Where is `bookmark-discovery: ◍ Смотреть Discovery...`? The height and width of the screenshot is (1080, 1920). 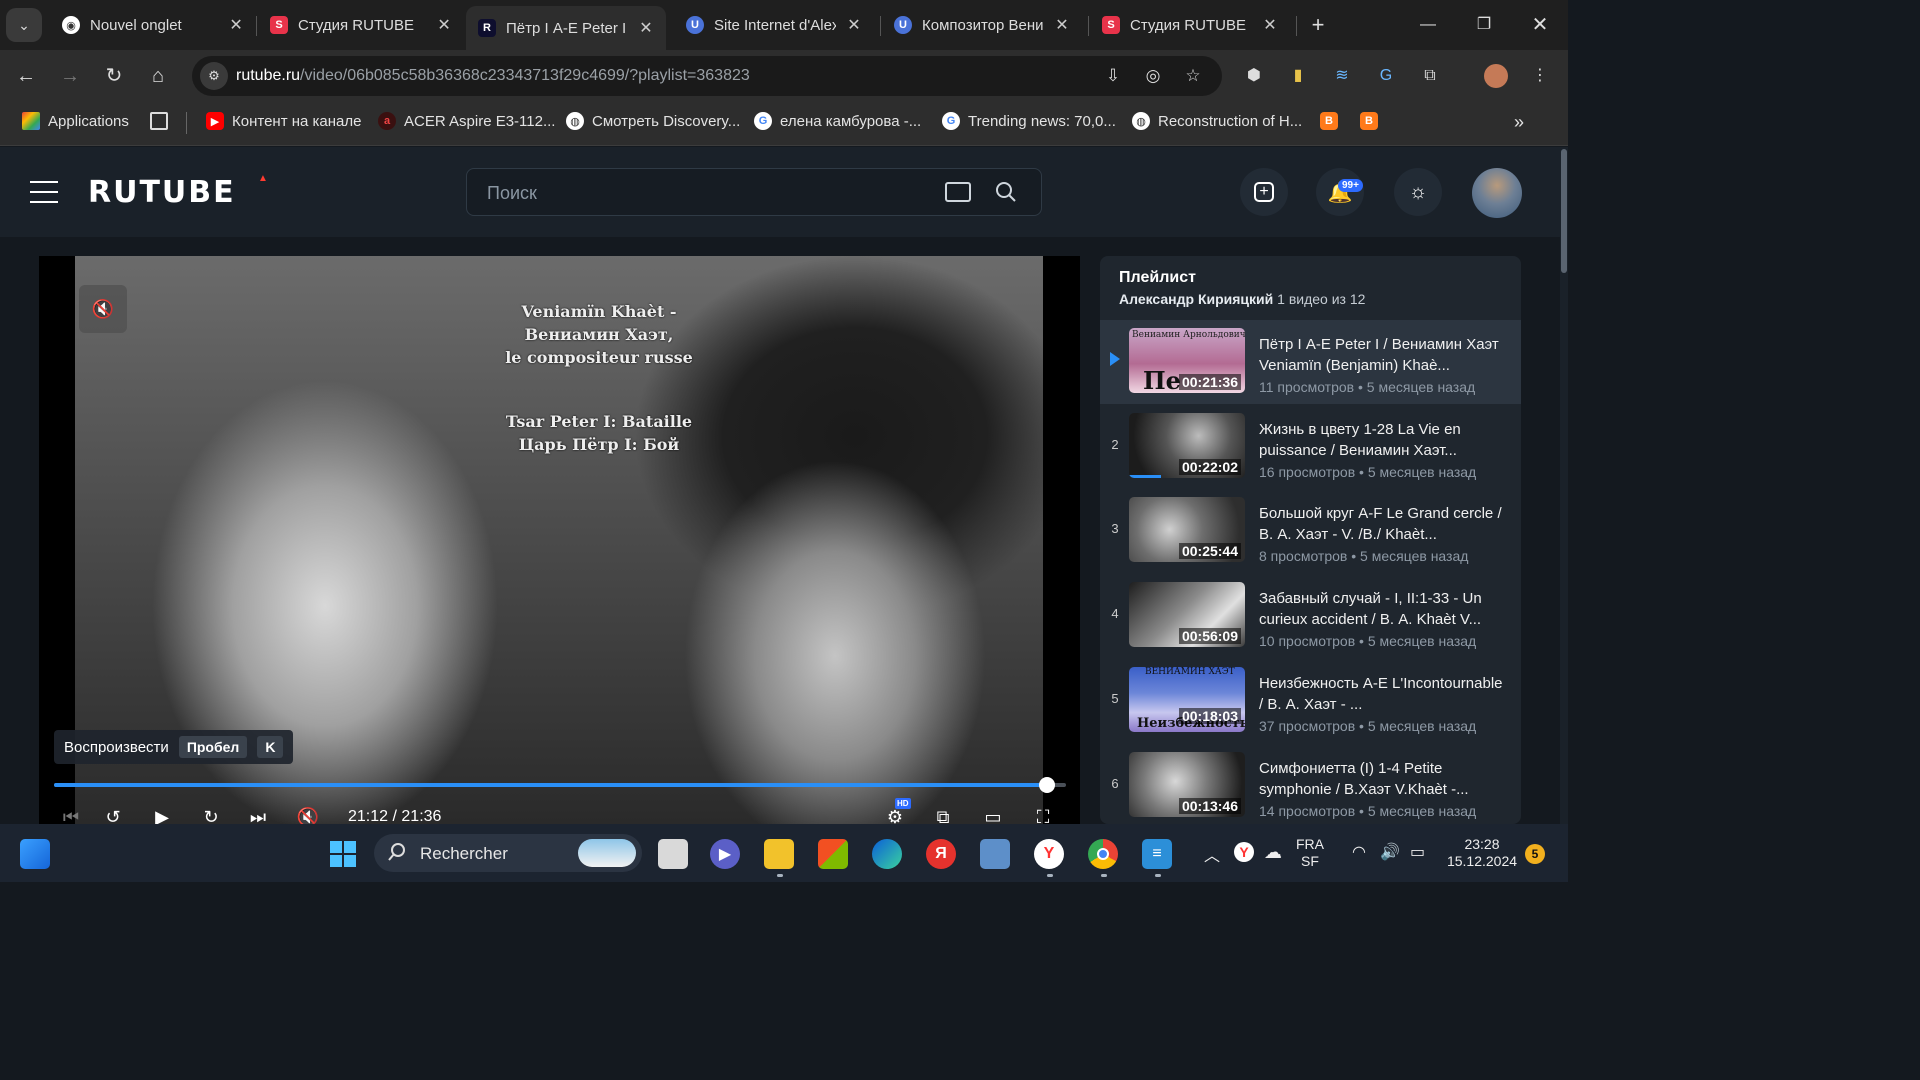
bookmark-discovery: ◍ Смотреть Discovery... is located at coordinates (653, 121).